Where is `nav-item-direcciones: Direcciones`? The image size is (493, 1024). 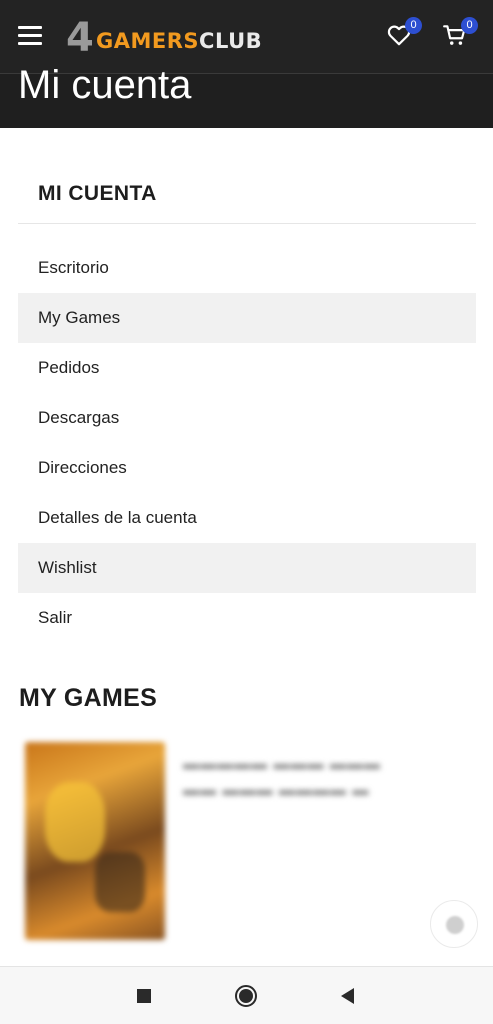
nav-item-direcciones: Direcciones is located at coordinates (247, 468).